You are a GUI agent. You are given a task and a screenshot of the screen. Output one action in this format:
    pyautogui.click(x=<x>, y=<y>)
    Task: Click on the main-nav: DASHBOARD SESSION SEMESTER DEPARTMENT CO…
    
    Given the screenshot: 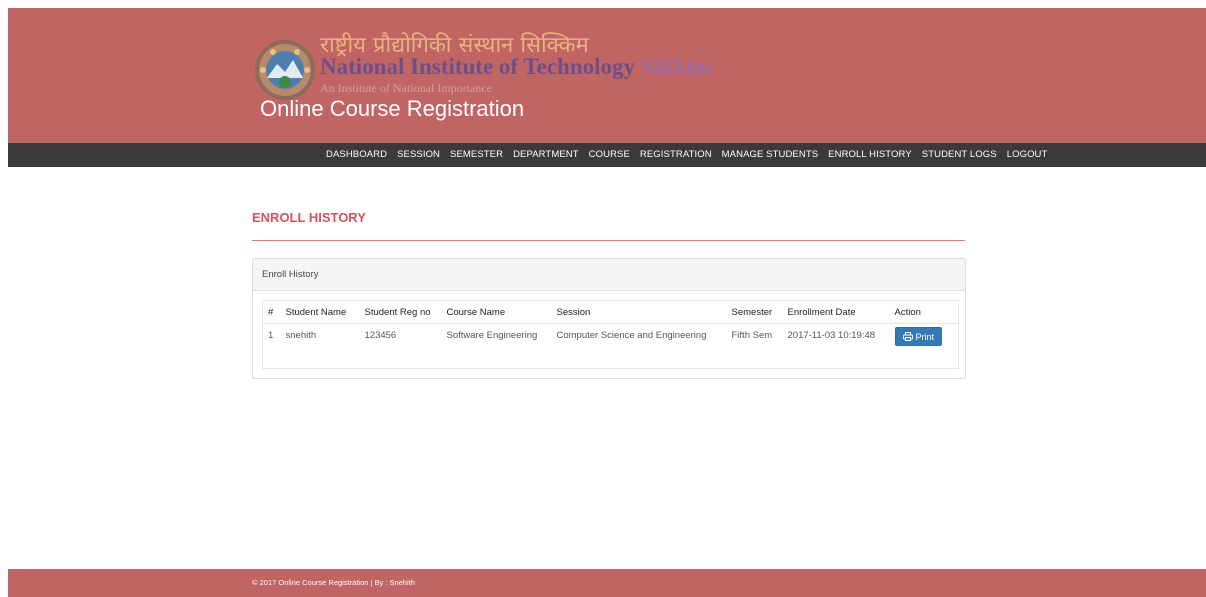 What is the action you would take?
    pyautogui.click(x=607, y=155)
    